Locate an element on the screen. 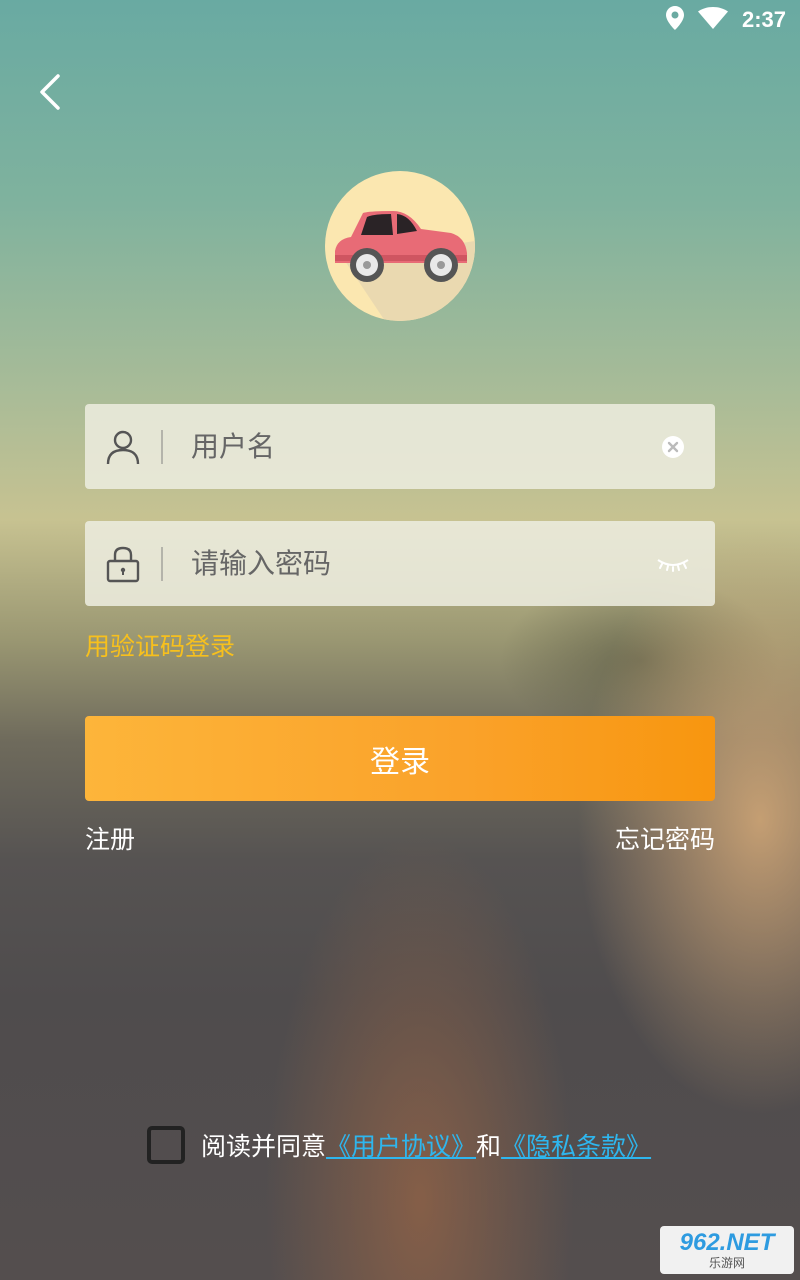 The image size is (800, 1280). agreement-prefix: 阅读并同意 is located at coordinates (264, 1146).